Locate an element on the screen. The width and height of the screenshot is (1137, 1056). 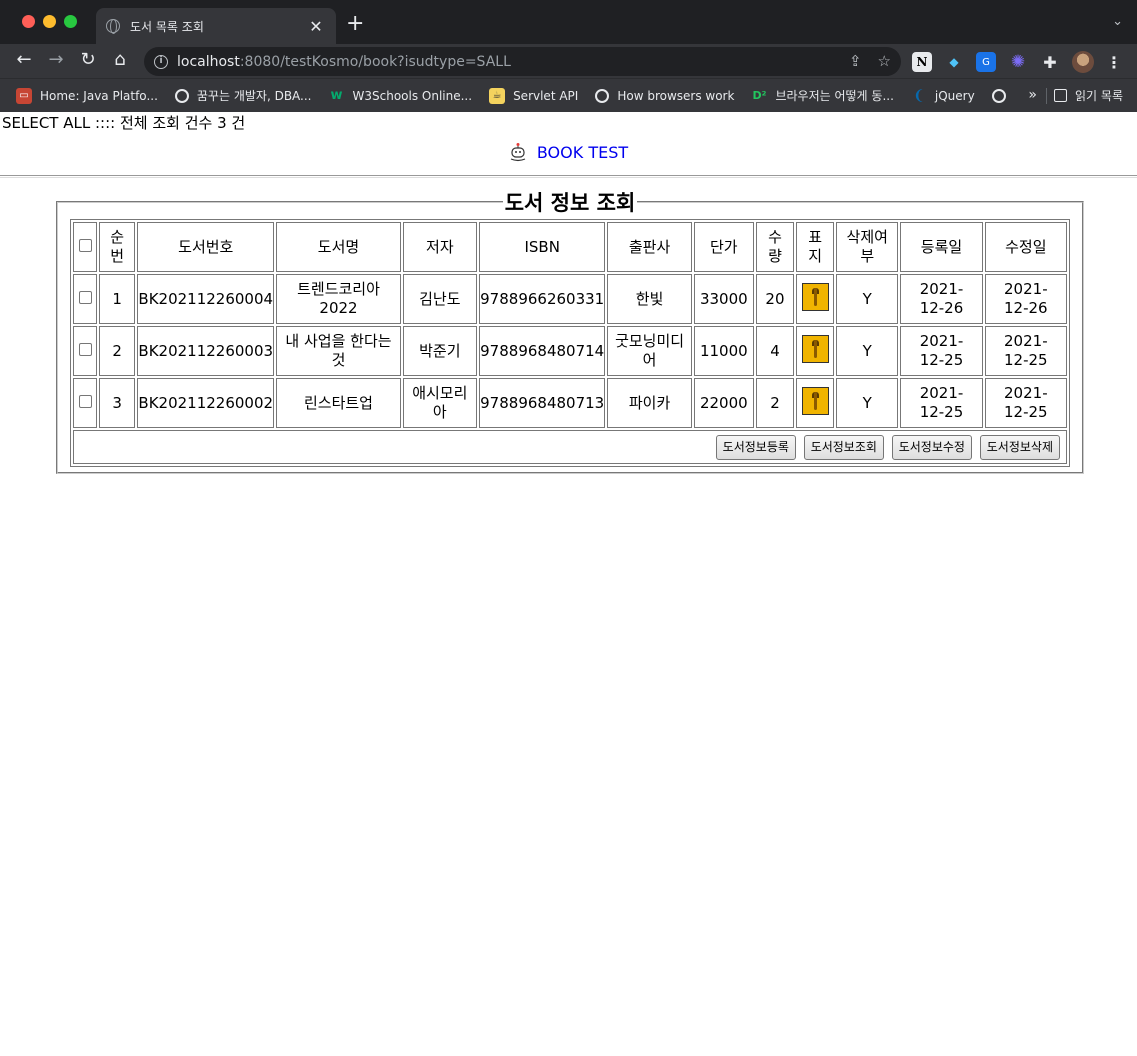
brand-link: BOOK TEST is located at coordinates (568, 152).